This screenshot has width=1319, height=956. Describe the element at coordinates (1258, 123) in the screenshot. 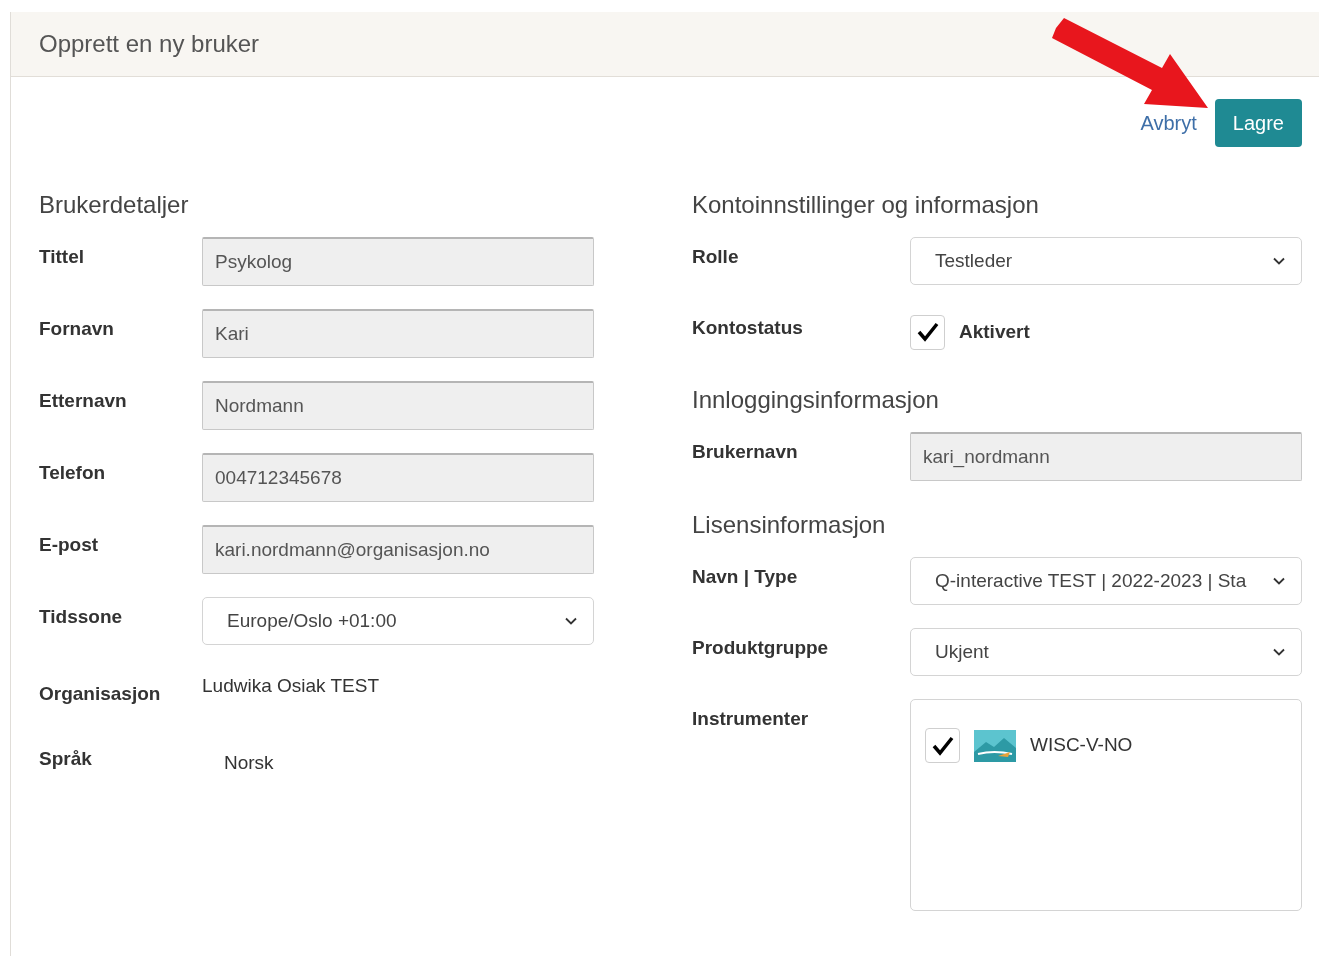

I see `save-button: Lagre` at that location.